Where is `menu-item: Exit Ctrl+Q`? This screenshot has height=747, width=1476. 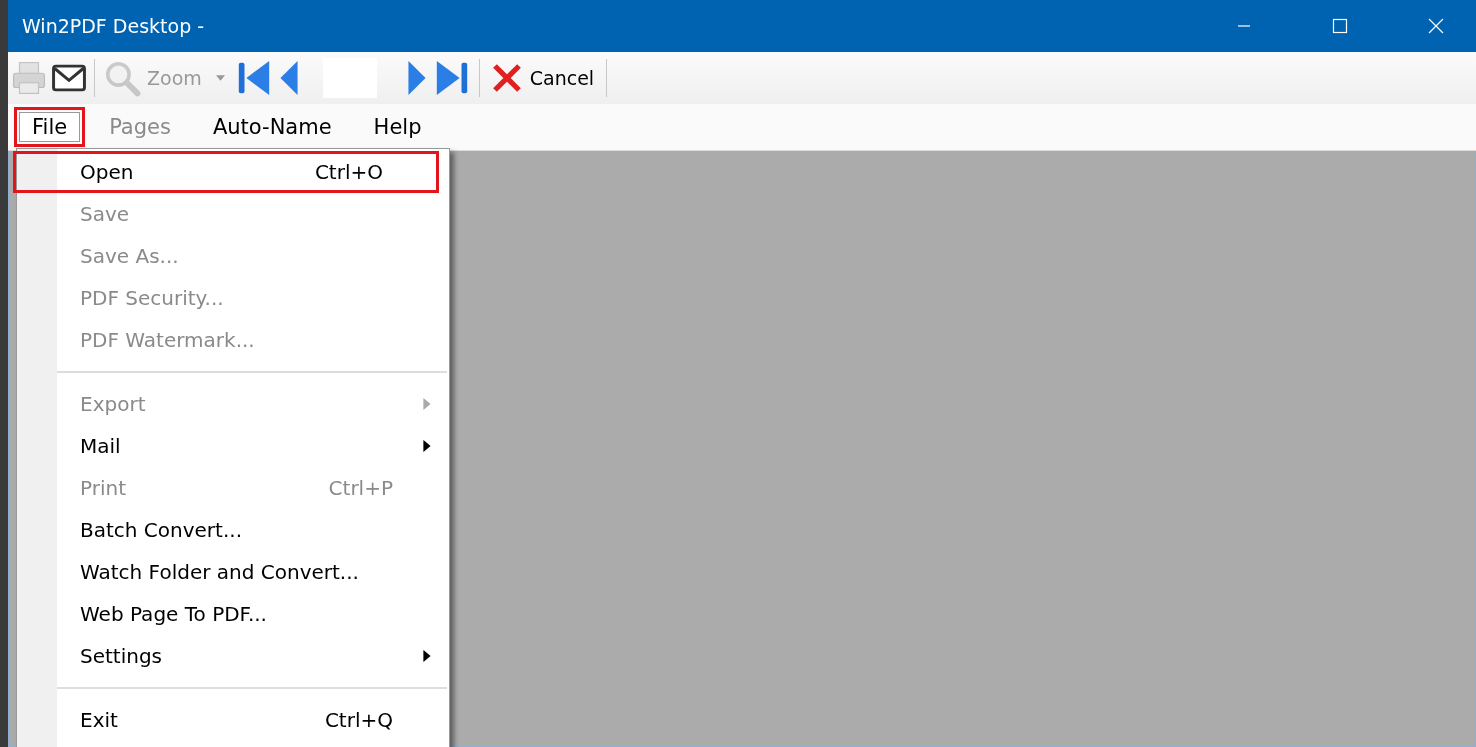
menu-item: Exit Ctrl+Q is located at coordinates (233, 720).